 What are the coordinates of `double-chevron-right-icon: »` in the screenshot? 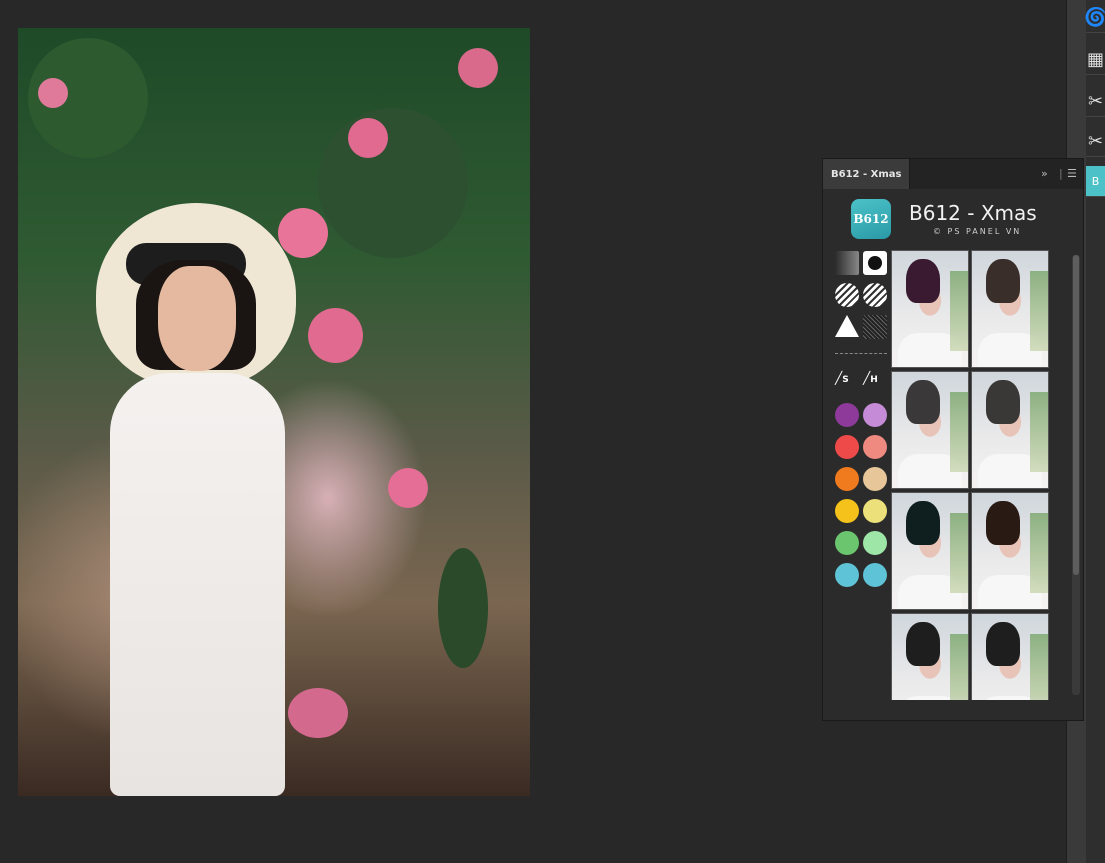 It's located at (1044, 173).